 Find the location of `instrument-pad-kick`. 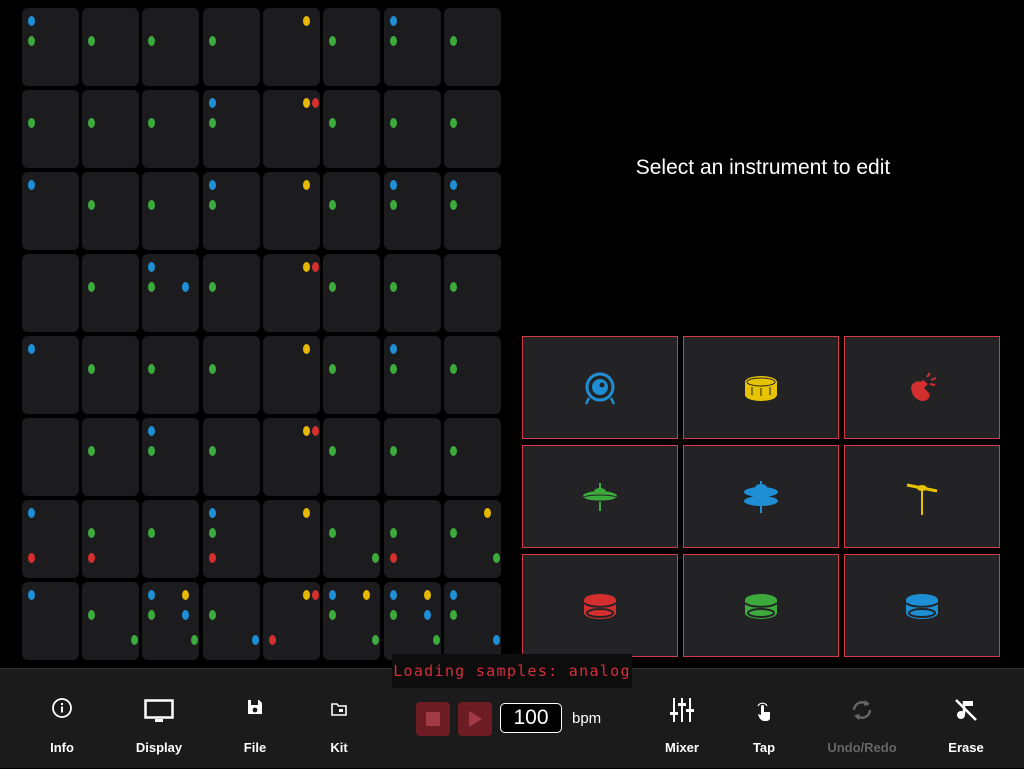

instrument-pad-kick is located at coordinates (600, 387).